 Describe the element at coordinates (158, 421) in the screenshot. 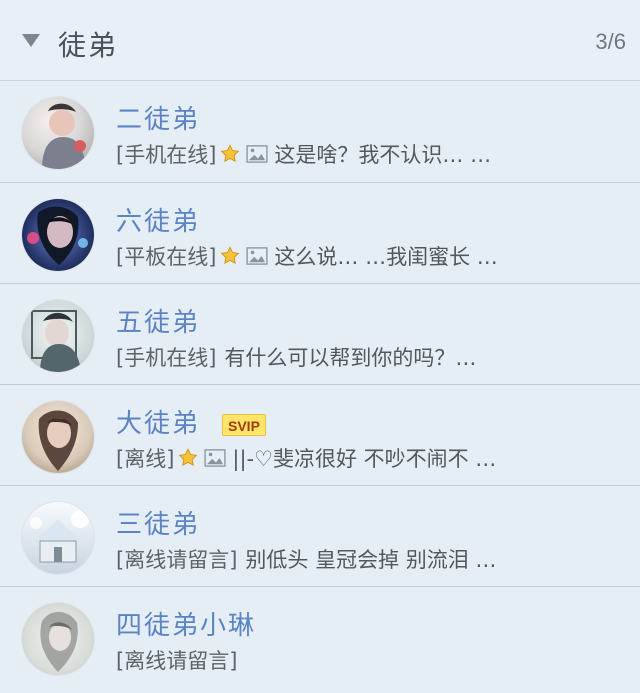

I see `contact-name: 大徒弟` at that location.